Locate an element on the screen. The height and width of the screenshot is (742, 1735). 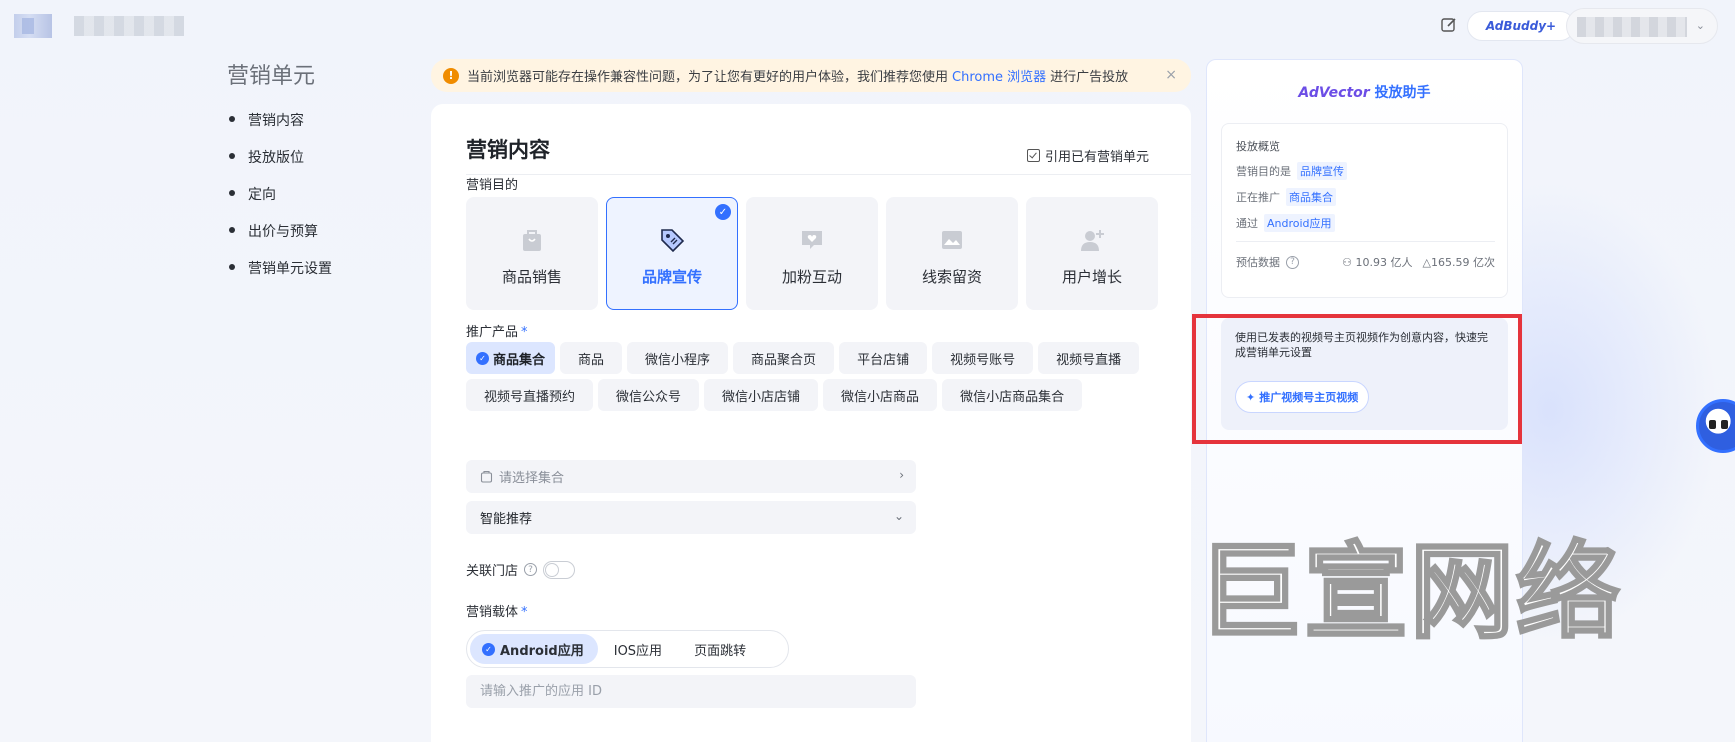
goal-label: 营销目的 is located at coordinates (492, 185).